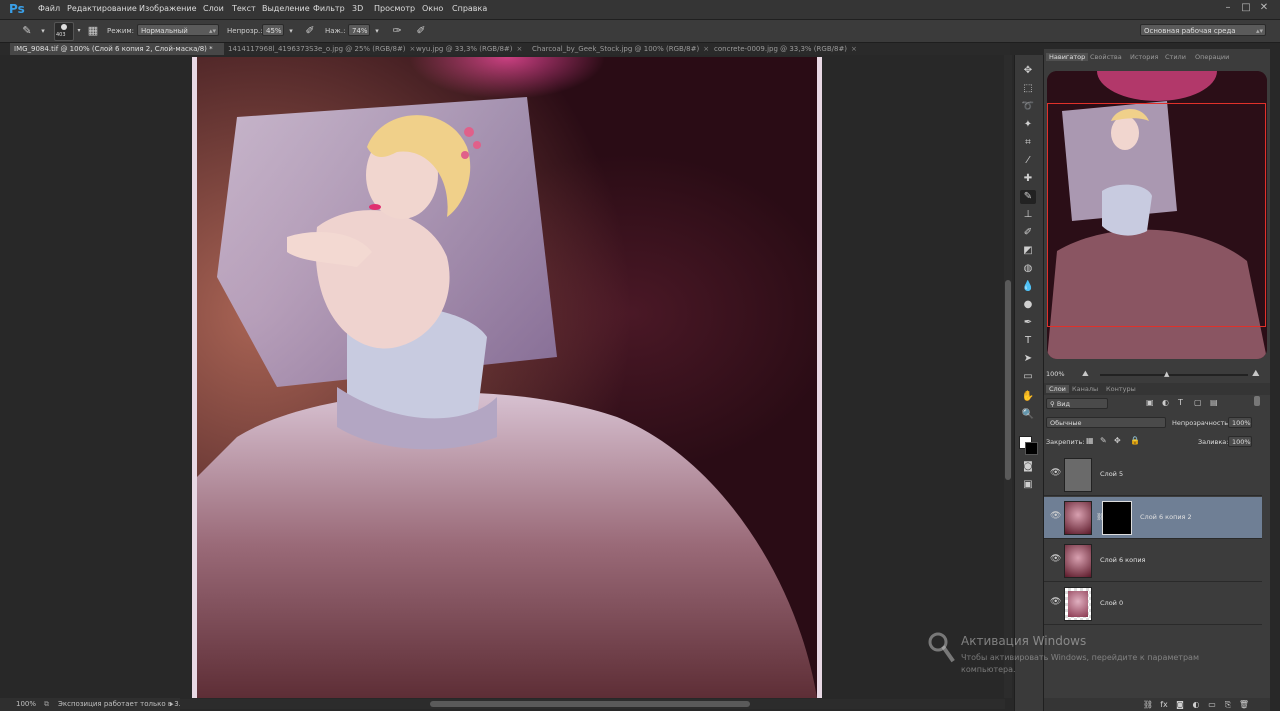 This screenshot has width=1280, height=711. I want to click on magic-wand-icon: ✦, so click(1028, 125).